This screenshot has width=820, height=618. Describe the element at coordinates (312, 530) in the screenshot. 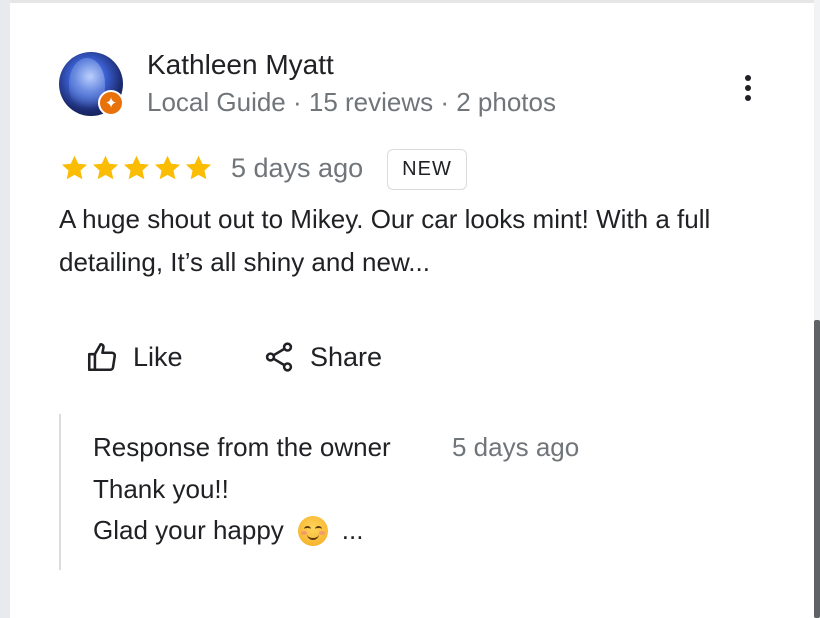

I see `smiling-face-icon` at that location.